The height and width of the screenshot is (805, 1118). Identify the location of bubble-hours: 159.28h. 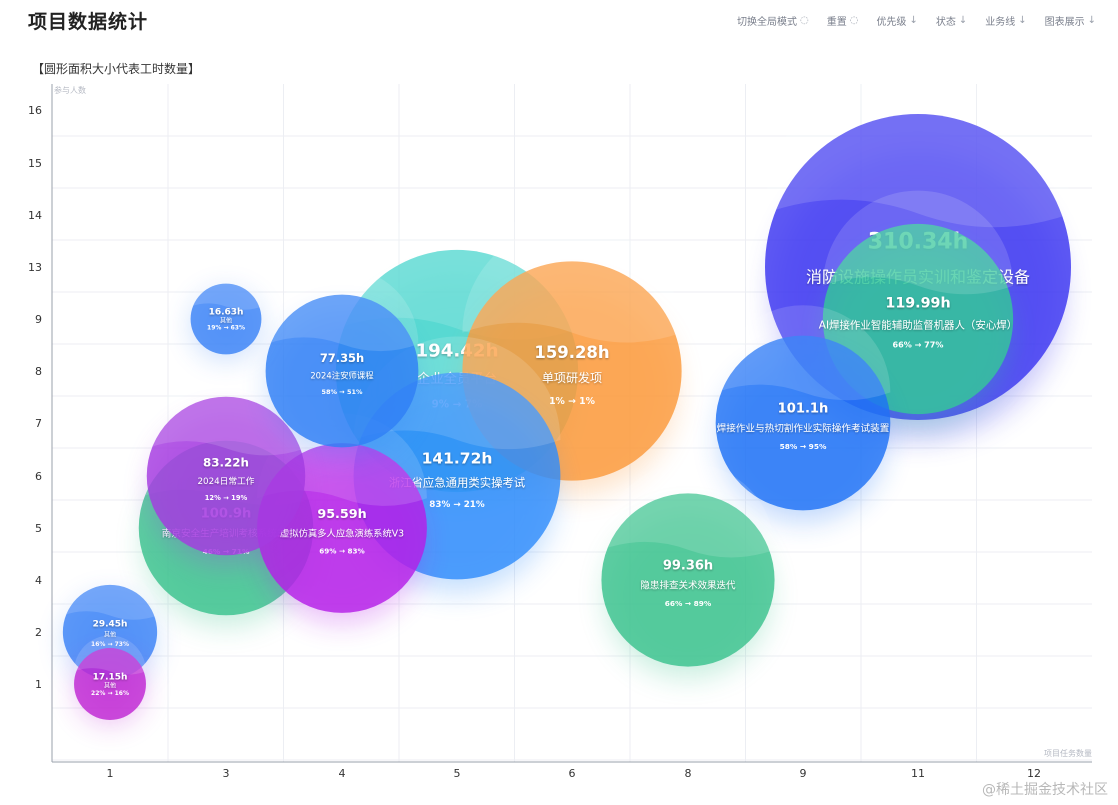
(571, 352).